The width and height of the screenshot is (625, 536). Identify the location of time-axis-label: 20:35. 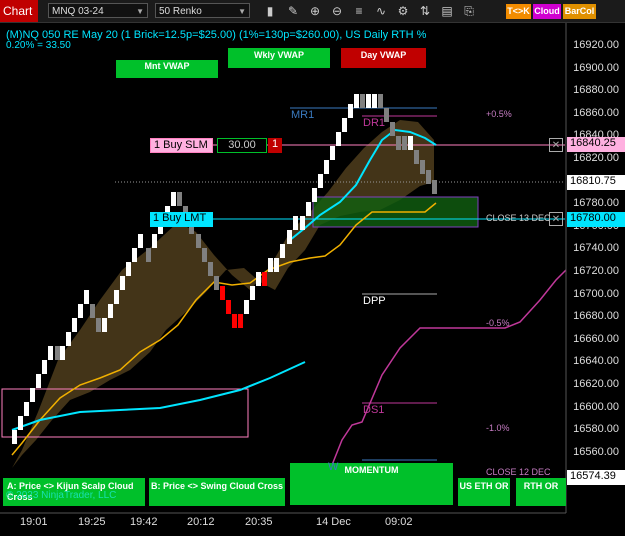
(259, 522).